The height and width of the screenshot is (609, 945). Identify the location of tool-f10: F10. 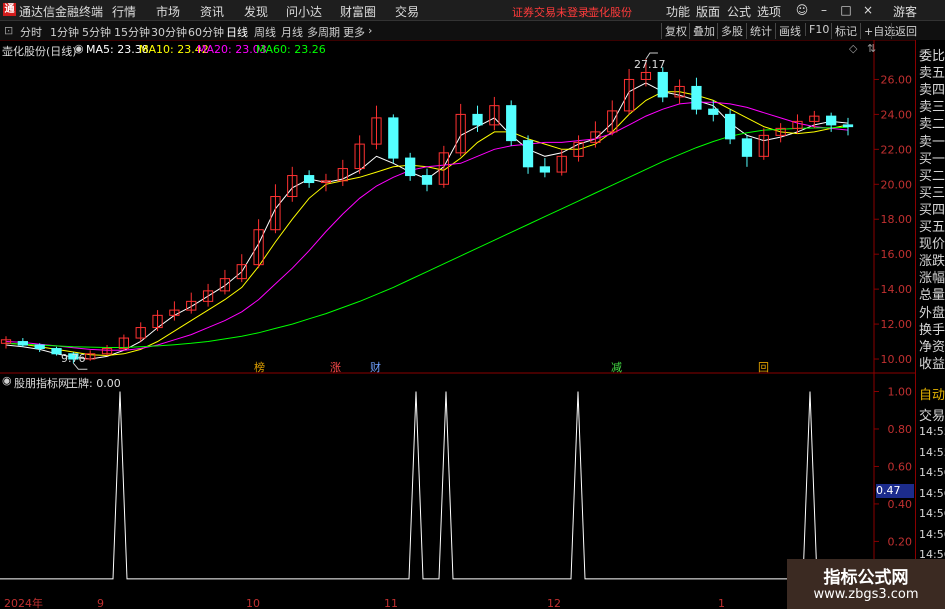
(817, 29).